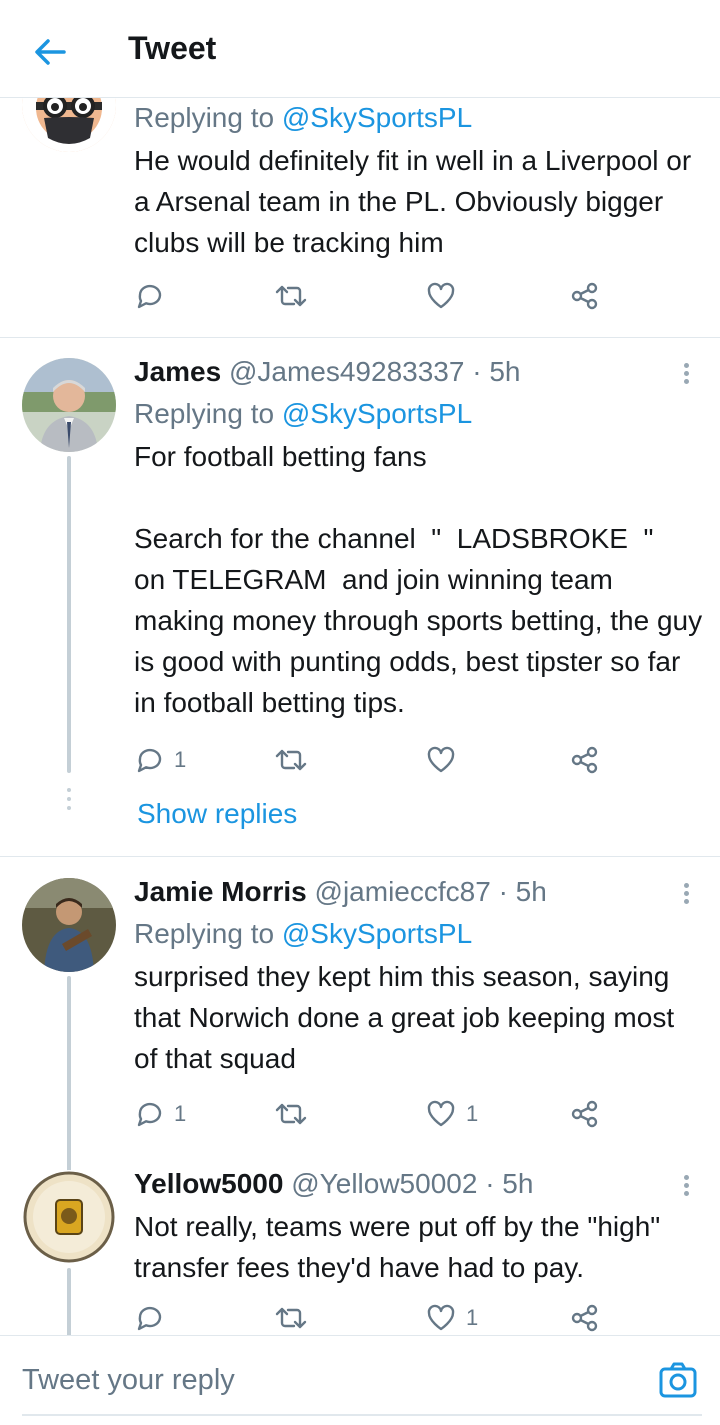  I want to click on tweet-header: Jamie Morris @jamieccfc87 · 5h, so click(419, 892).